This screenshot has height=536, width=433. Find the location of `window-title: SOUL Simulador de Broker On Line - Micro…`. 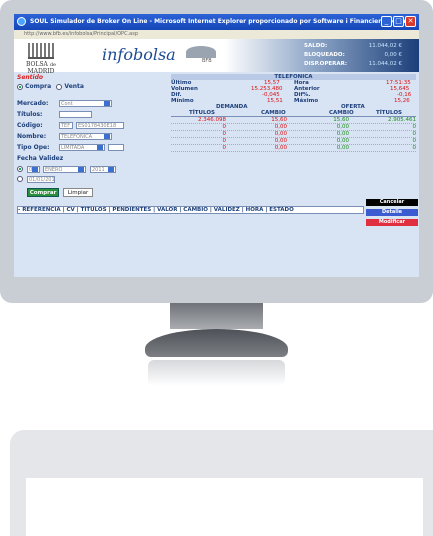

window-title: SOUL Simulador de Broker On Line - Micro… is located at coordinates (218, 21).